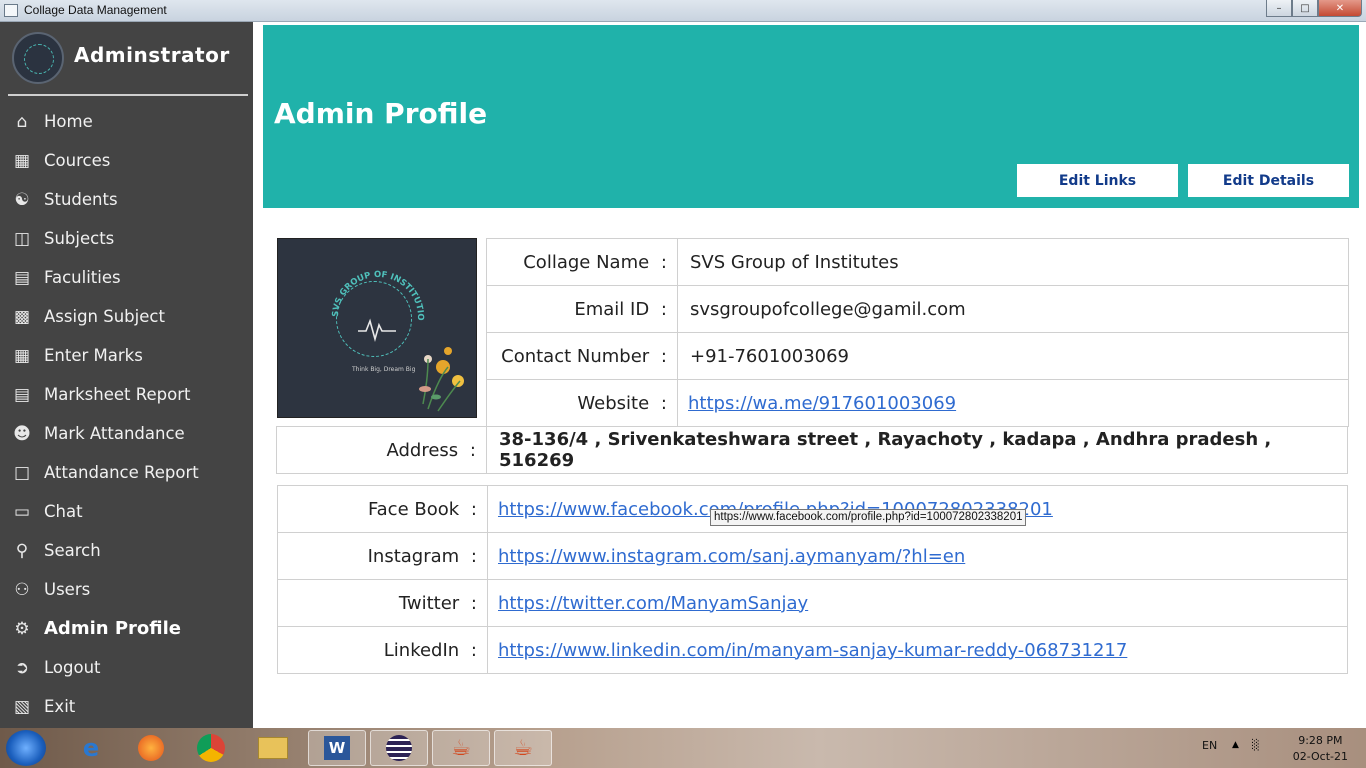 Image resolution: width=1366 pixels, height=768 pixels. I want to click on maximize-button: □, so click(1305, 8).